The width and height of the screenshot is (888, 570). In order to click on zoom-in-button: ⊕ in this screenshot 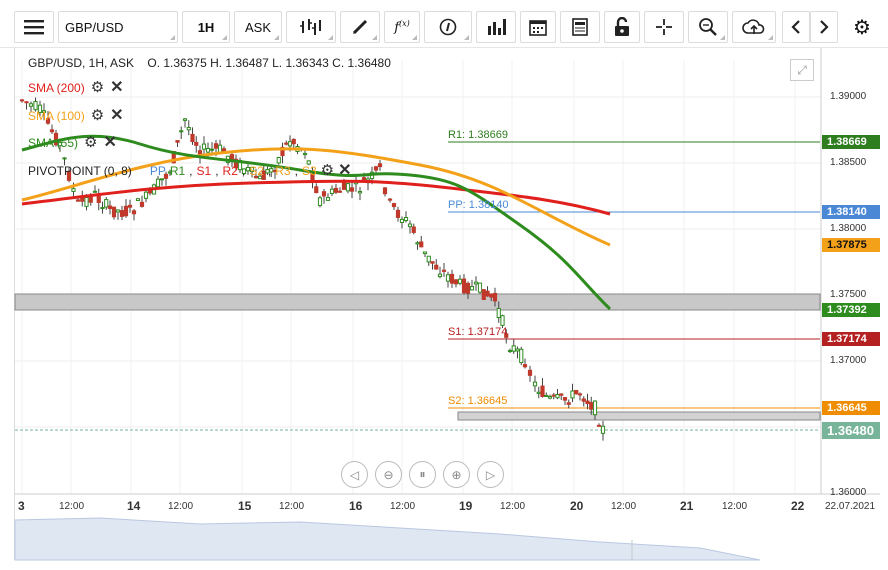, I will do `click(456, 474)`.